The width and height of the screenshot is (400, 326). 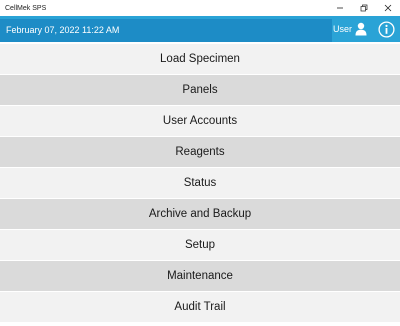 I want to click on close-button, so click(x=388, y=8).